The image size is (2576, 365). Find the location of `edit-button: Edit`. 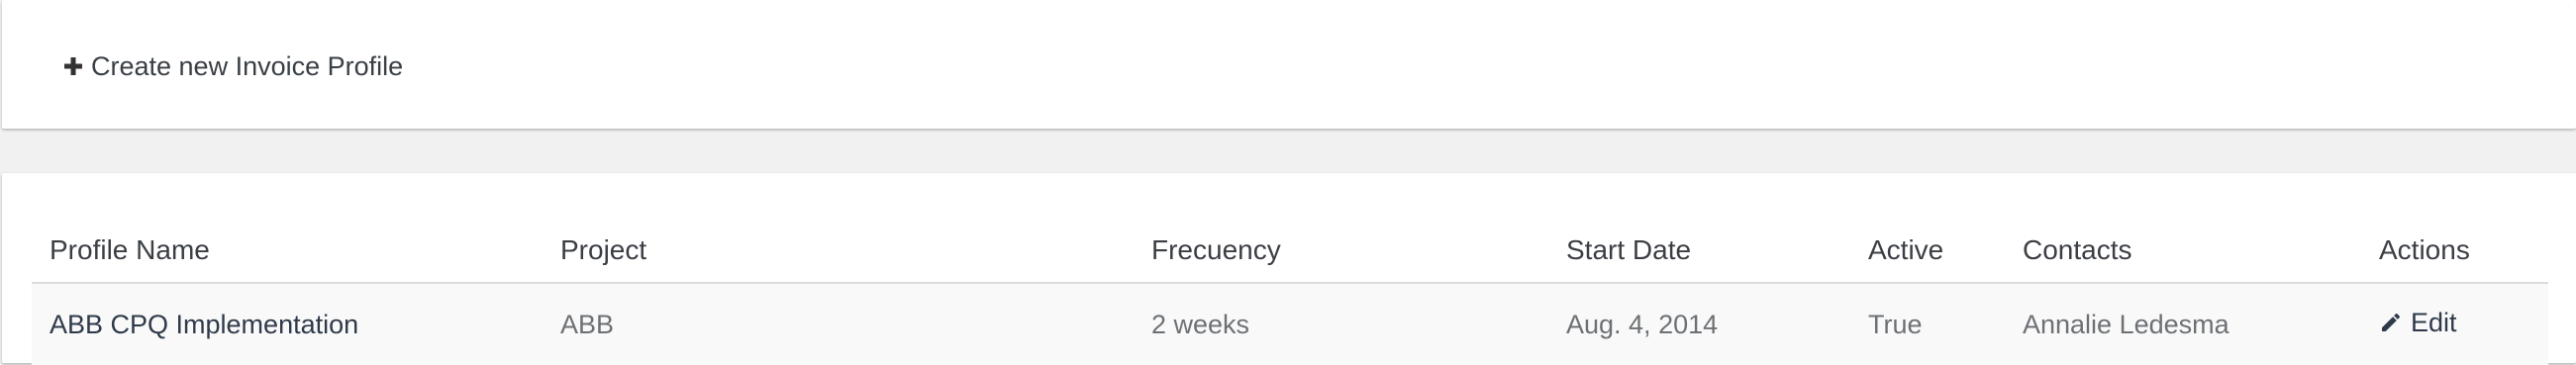

edit-button: Edit is located at coordinates (2418, 323).